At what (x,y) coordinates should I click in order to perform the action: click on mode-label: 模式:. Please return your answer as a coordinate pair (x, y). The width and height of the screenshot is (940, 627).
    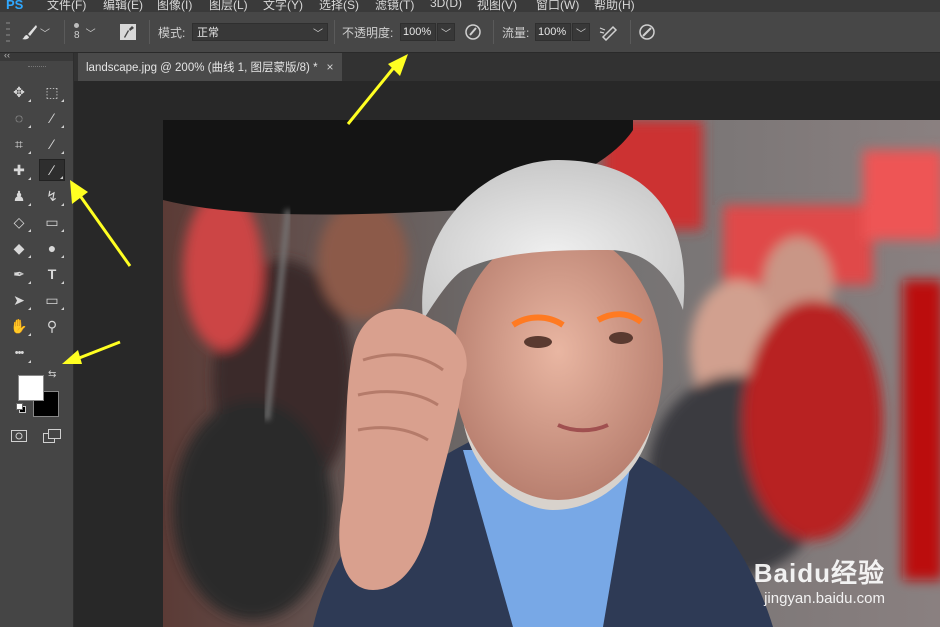
    Looking at the image, I should click on (172, 32).